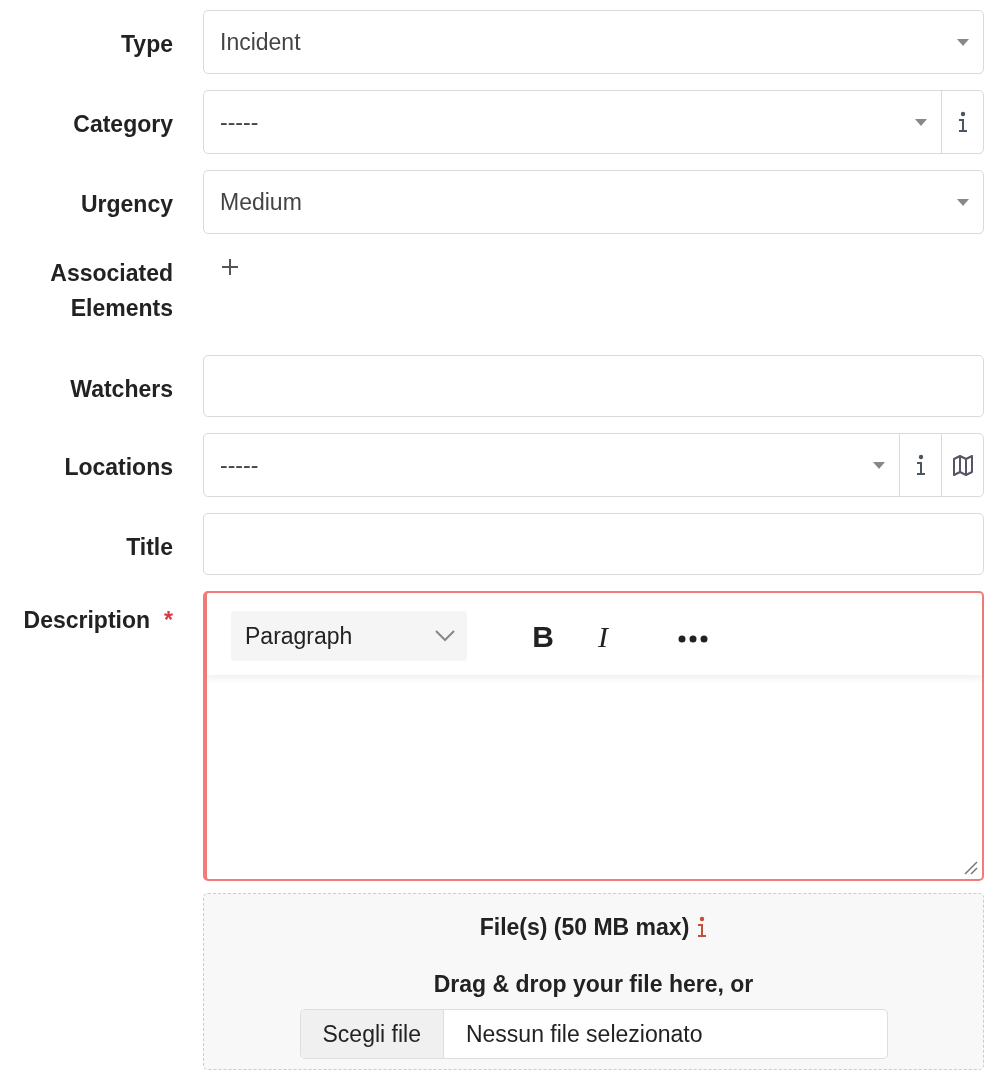 Image resolution: width=984 pixels, height=1073 pixels. What do you see at coordinates (543, 636) in the screenshot?
I see `bold-button: B` at bounding box center [543, 636].